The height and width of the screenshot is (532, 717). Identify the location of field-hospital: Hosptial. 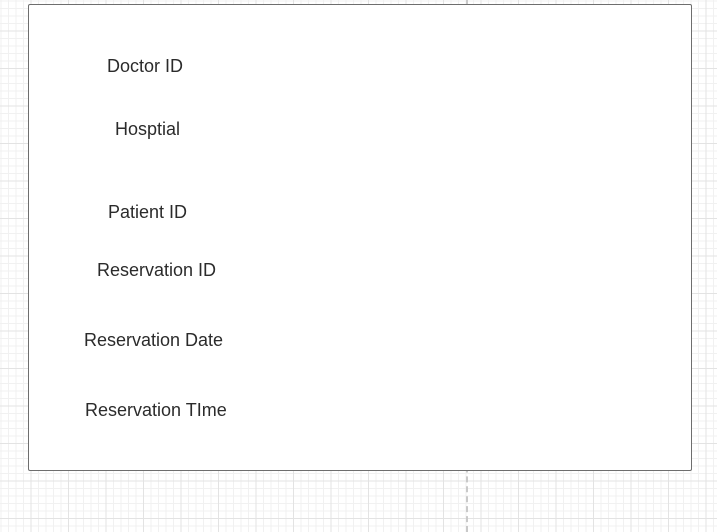
(147, 129).